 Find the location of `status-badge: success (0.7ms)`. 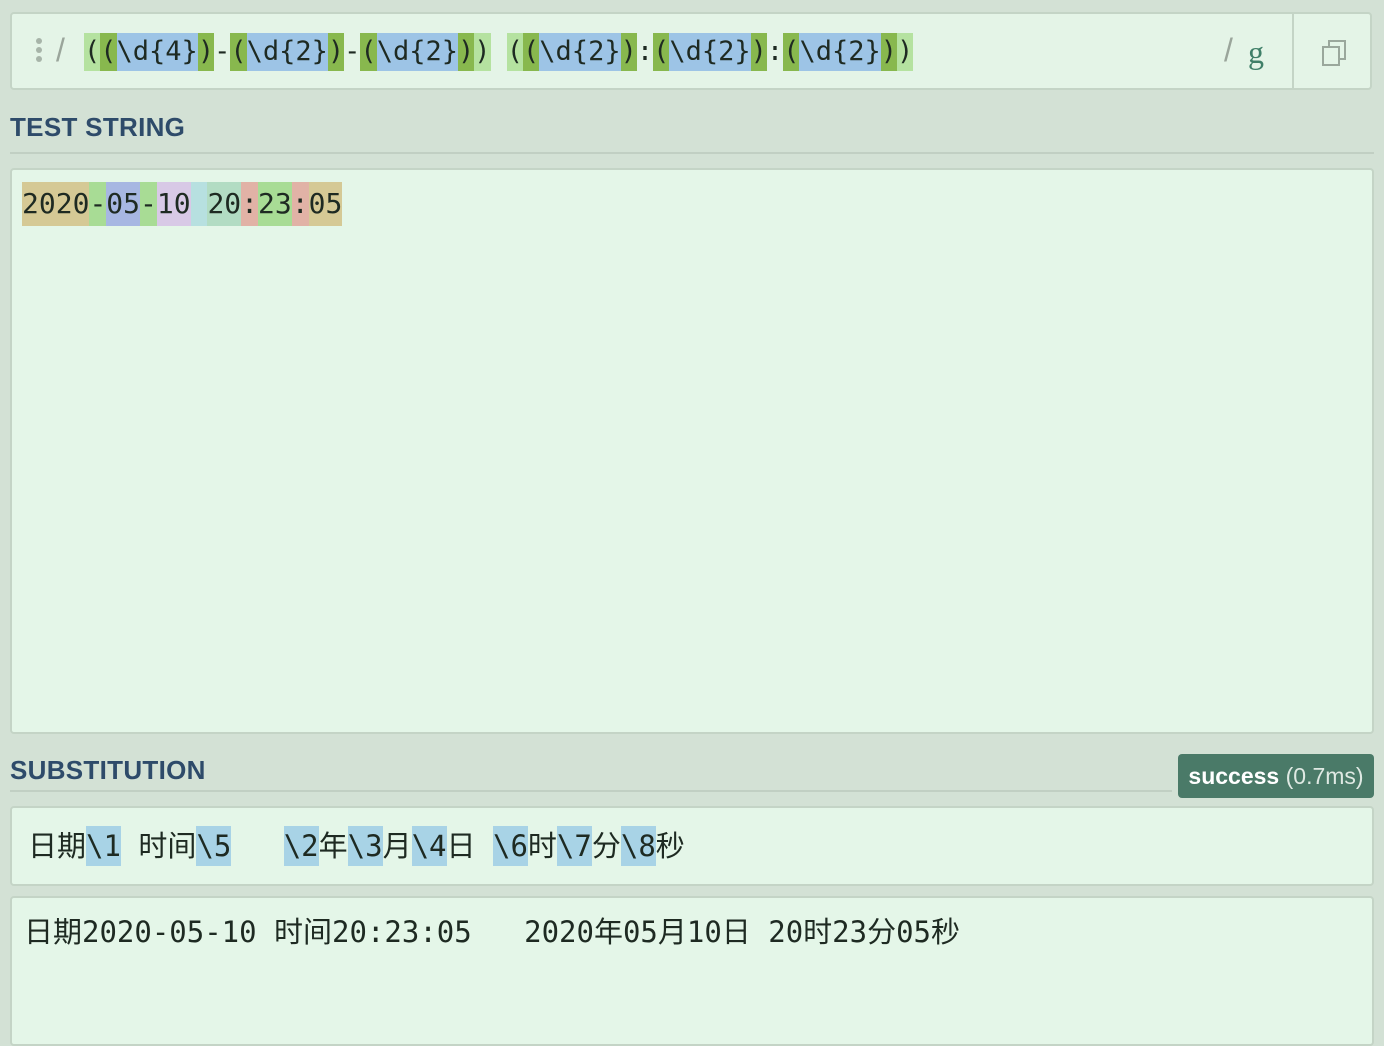

status-badge: success (0.7ms) is located at coordinates (1276, 776).